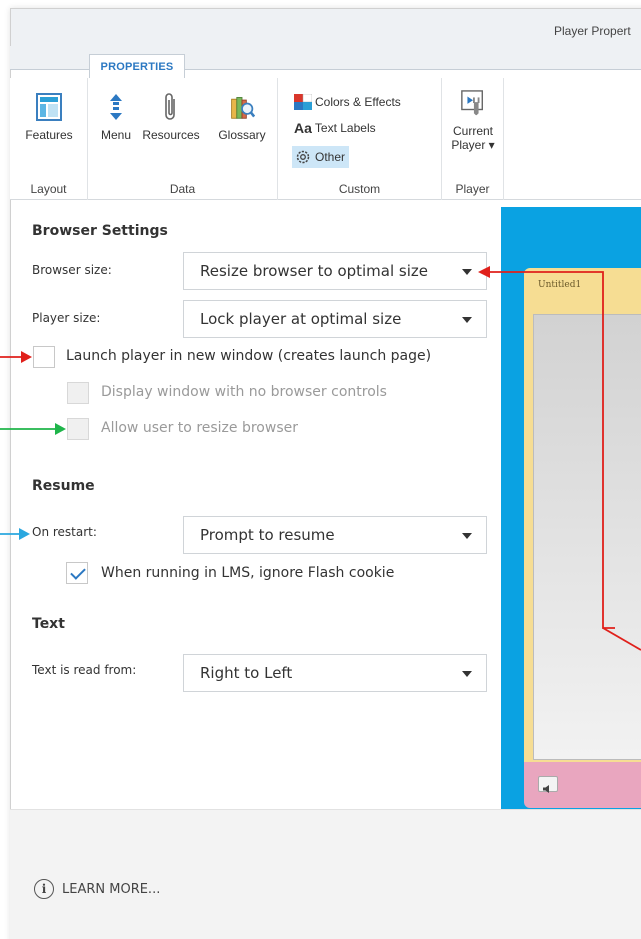 This screenshot has height=939, width=641. I want to click on preview-slide-content, so click(587, 537).